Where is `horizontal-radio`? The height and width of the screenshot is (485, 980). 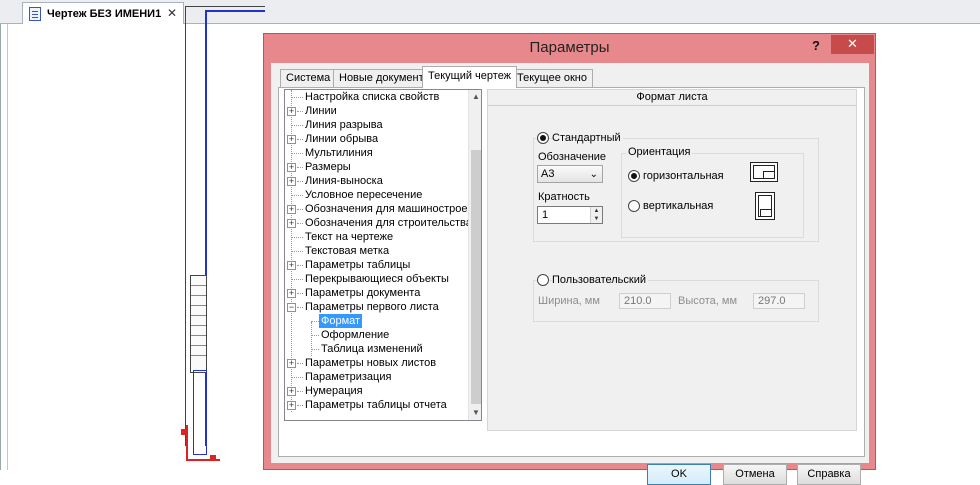 horizontal-radio is located at coordinates (634, 176).